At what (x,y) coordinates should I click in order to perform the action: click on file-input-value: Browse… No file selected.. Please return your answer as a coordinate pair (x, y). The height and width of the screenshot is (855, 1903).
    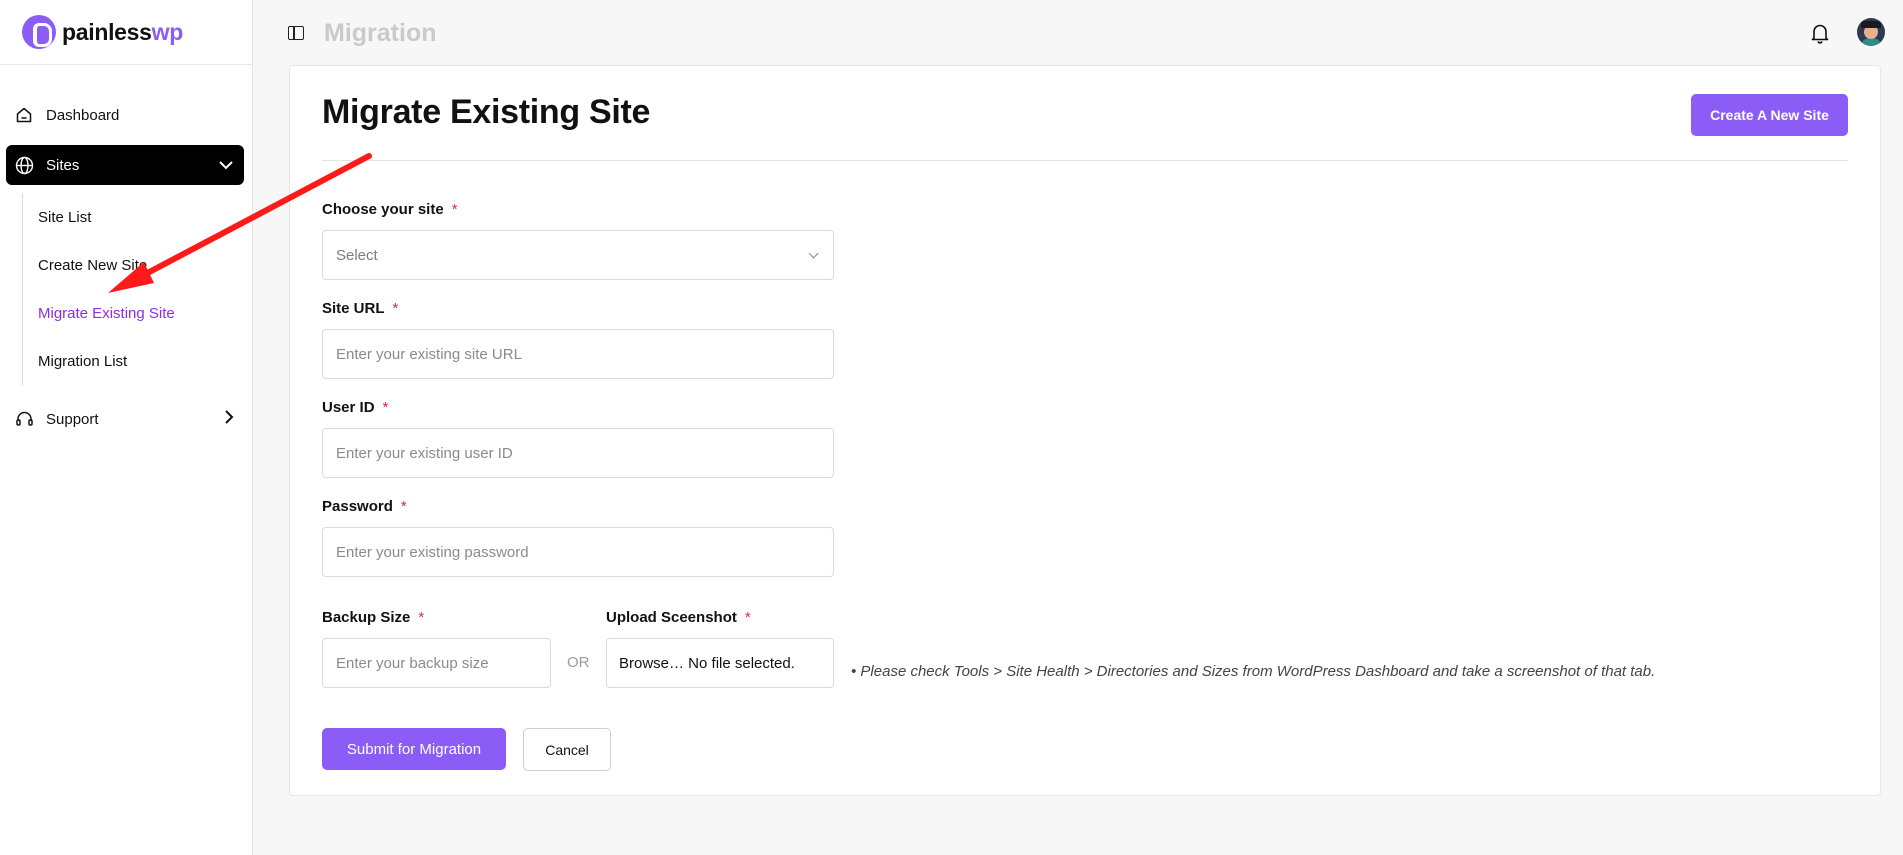
    Looking at the image, I should click on (707, 663).